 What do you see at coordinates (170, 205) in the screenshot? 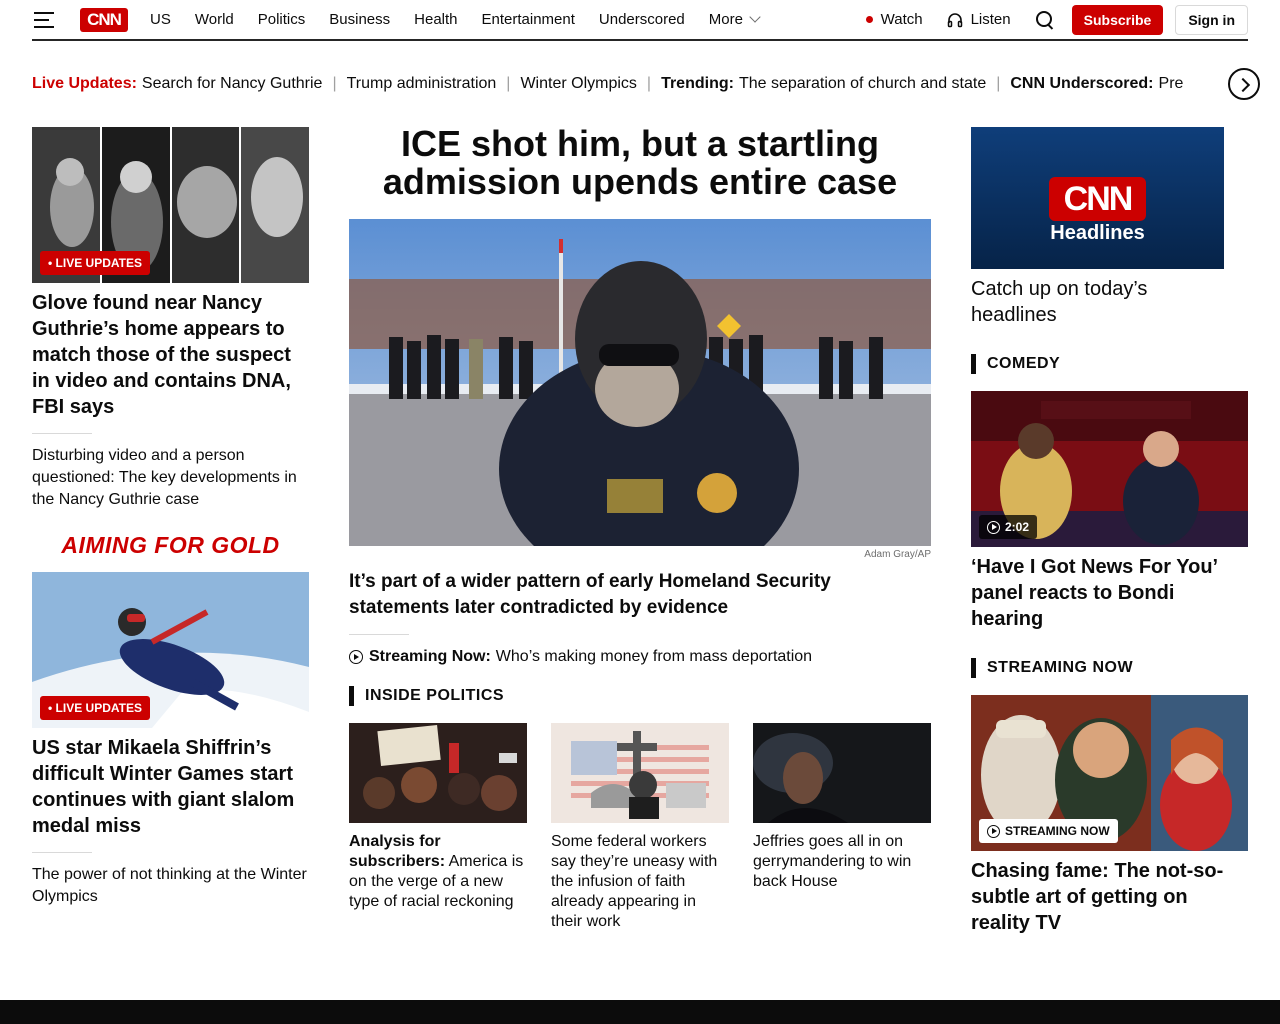
I see `guthrie-story-image: • LIVE UPDATES` at bounding box center [170, 205].